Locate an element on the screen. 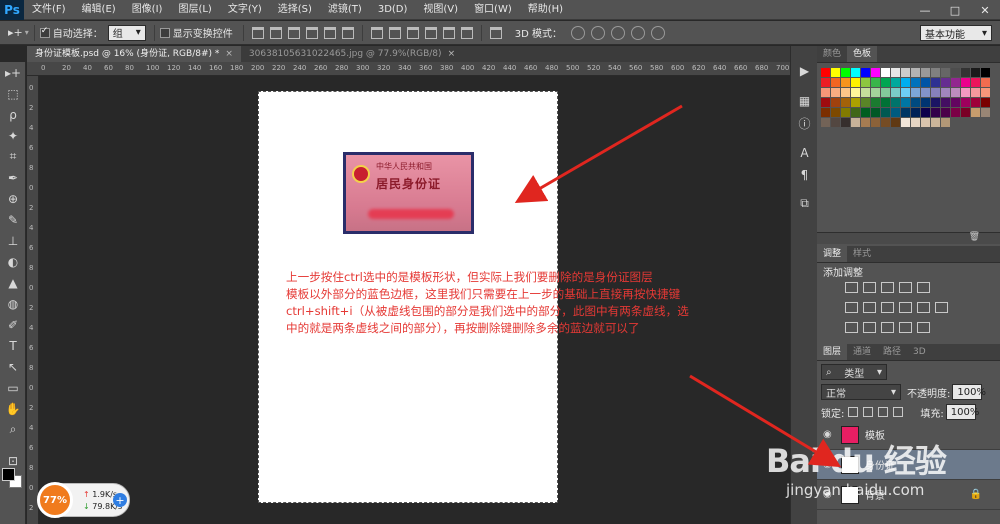 This screenshot has height=524, width=1000. marquee-tool-icon: ⬚ is located at coordinates (13, 93).